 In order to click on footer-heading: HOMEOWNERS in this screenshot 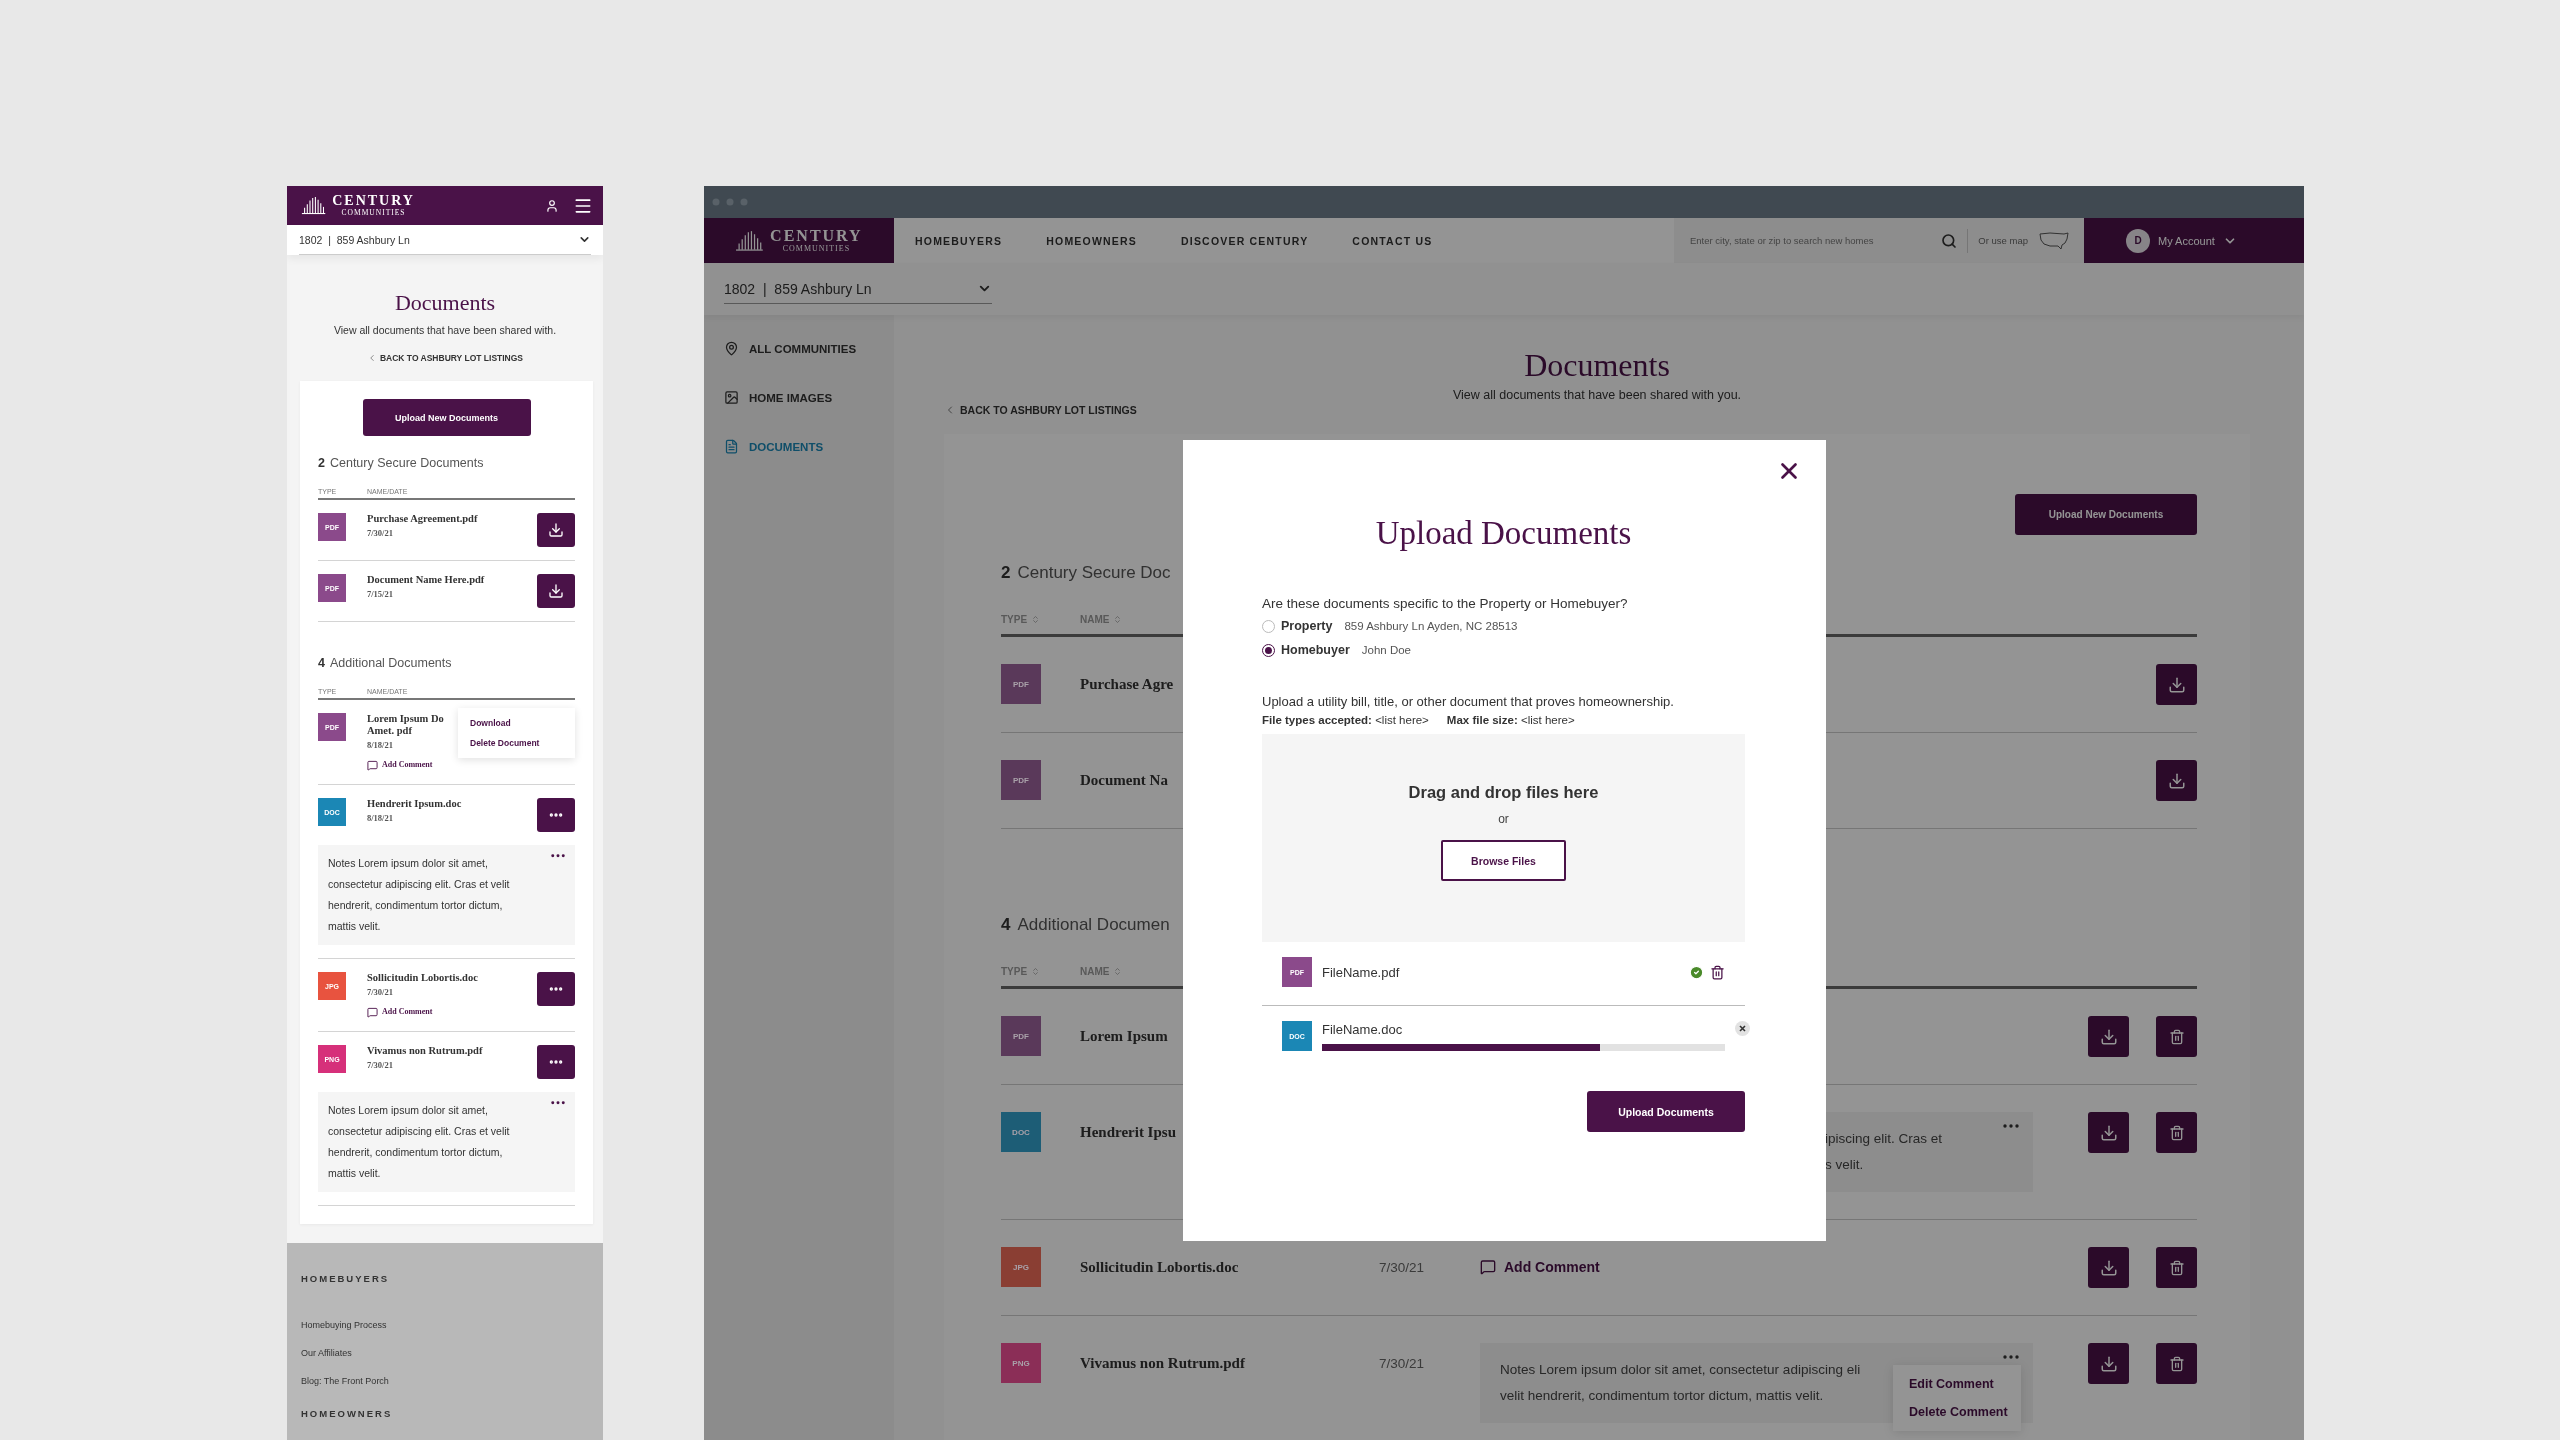, I will do `click(347, 1413)`.